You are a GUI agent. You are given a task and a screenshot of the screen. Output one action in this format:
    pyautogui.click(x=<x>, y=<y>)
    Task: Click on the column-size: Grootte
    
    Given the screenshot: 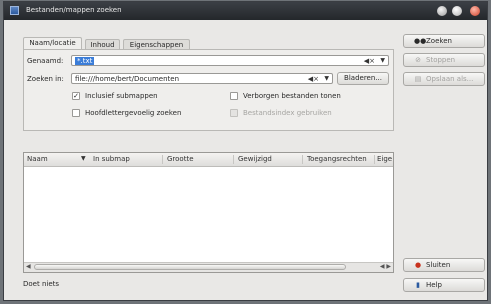 What is the action you would take?
    pyautogui.click(x=180, y=159)
    